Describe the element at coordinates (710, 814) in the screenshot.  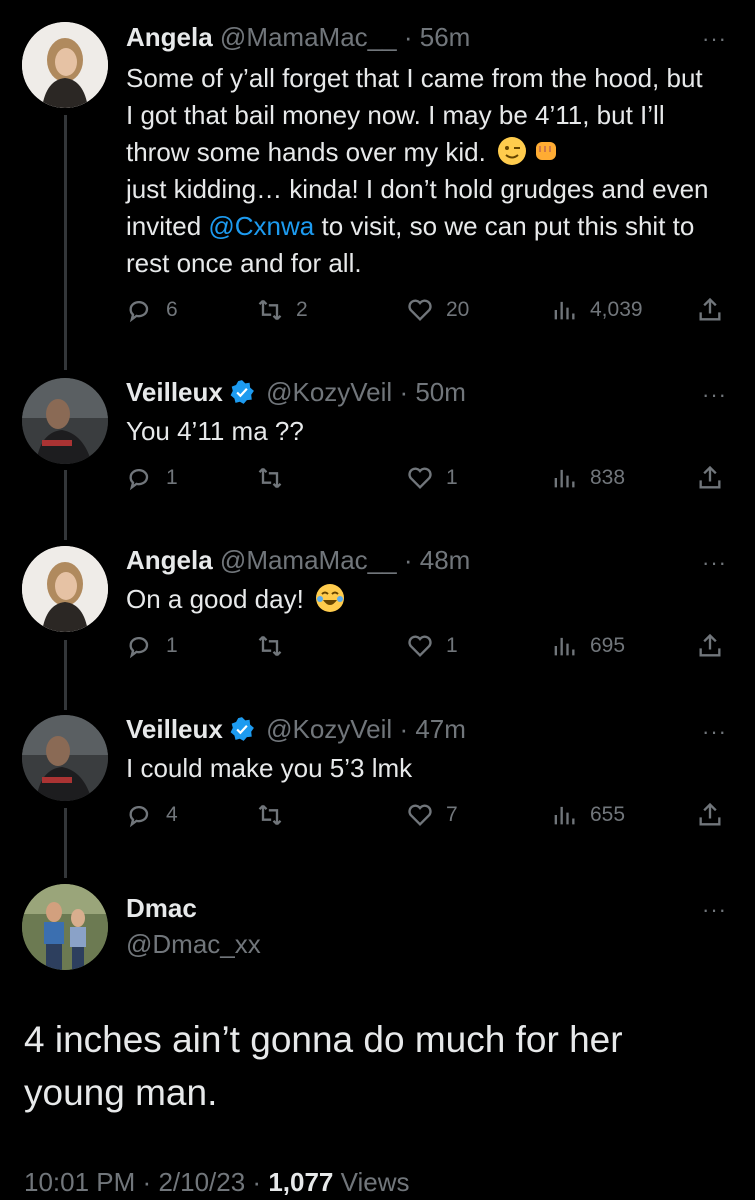
I see `share-icon` at that location.